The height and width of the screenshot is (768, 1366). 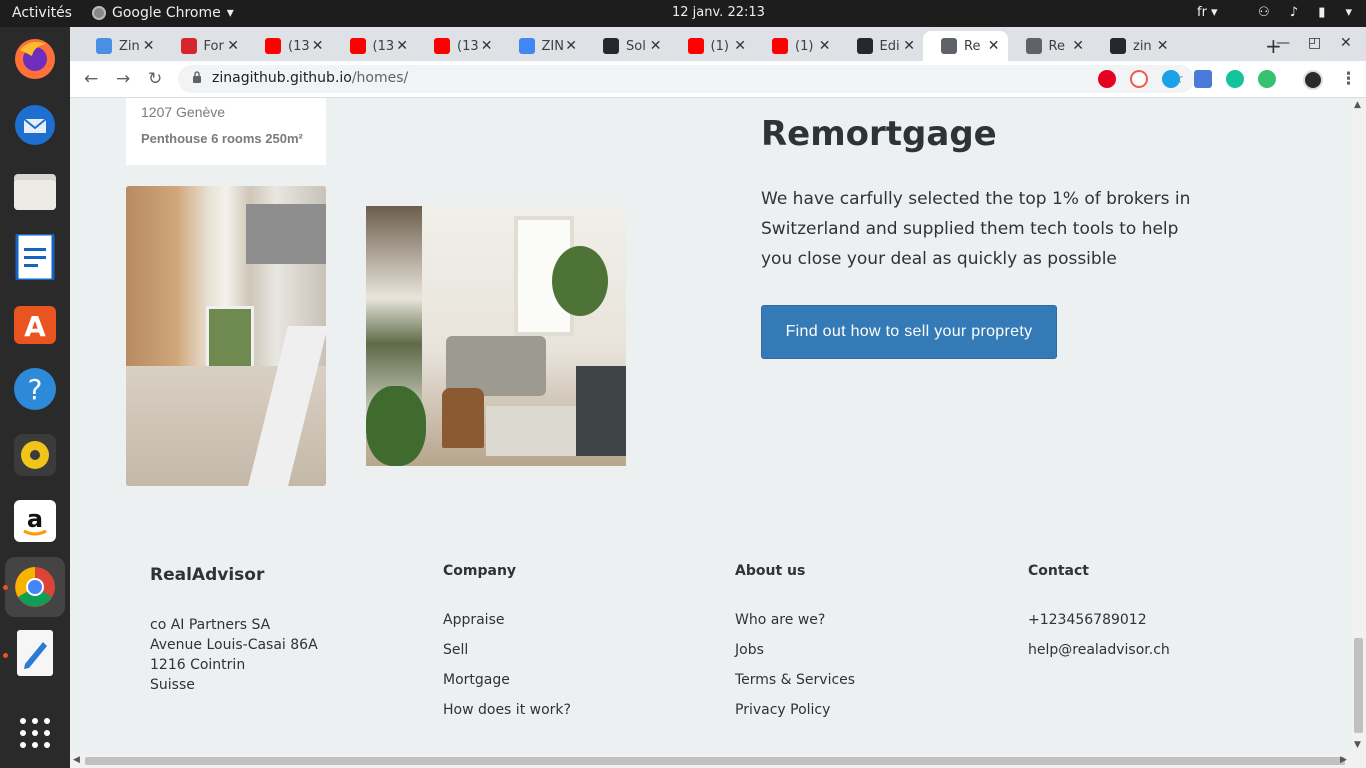 I want to click on clock: 12 janv. 22:13, so click(x=718, y=12).